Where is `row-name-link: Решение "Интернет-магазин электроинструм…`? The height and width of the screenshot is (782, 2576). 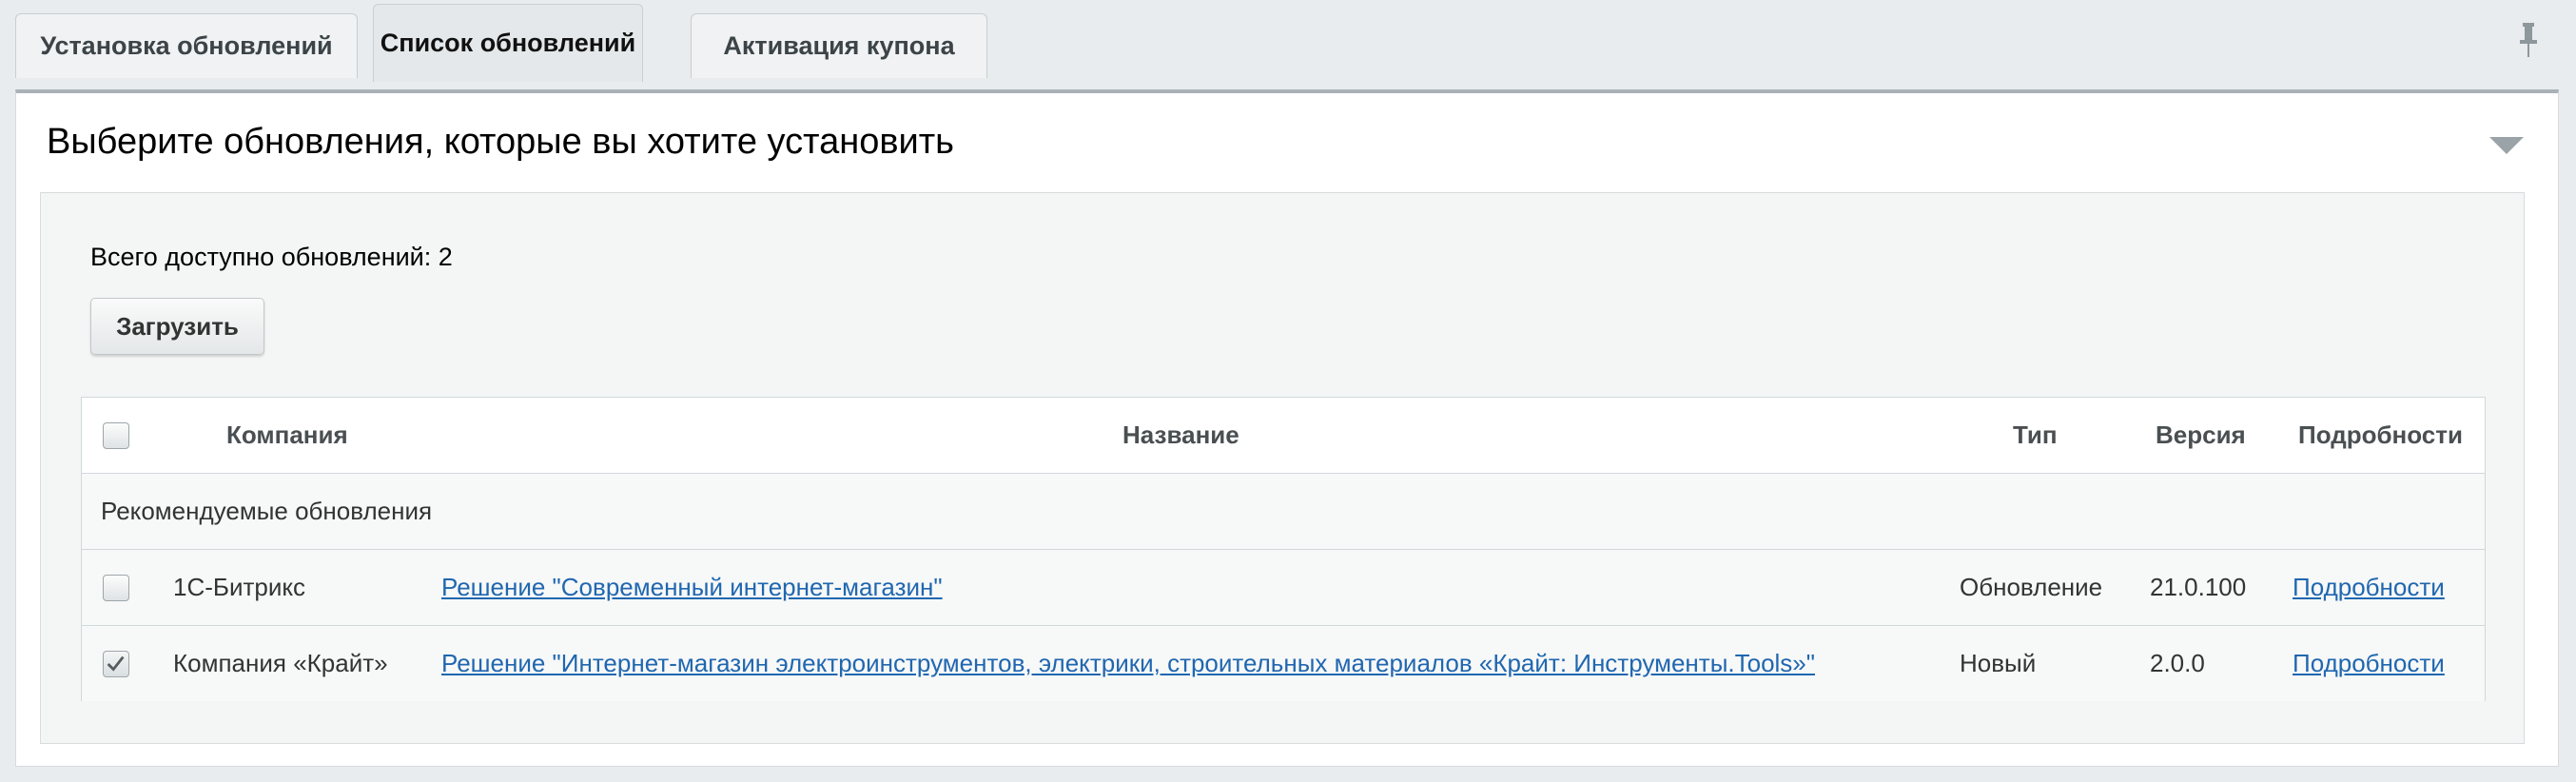
row-name-link: Решение "Интернет-магазин электроинструм… is located at coordinates (1128, 663).